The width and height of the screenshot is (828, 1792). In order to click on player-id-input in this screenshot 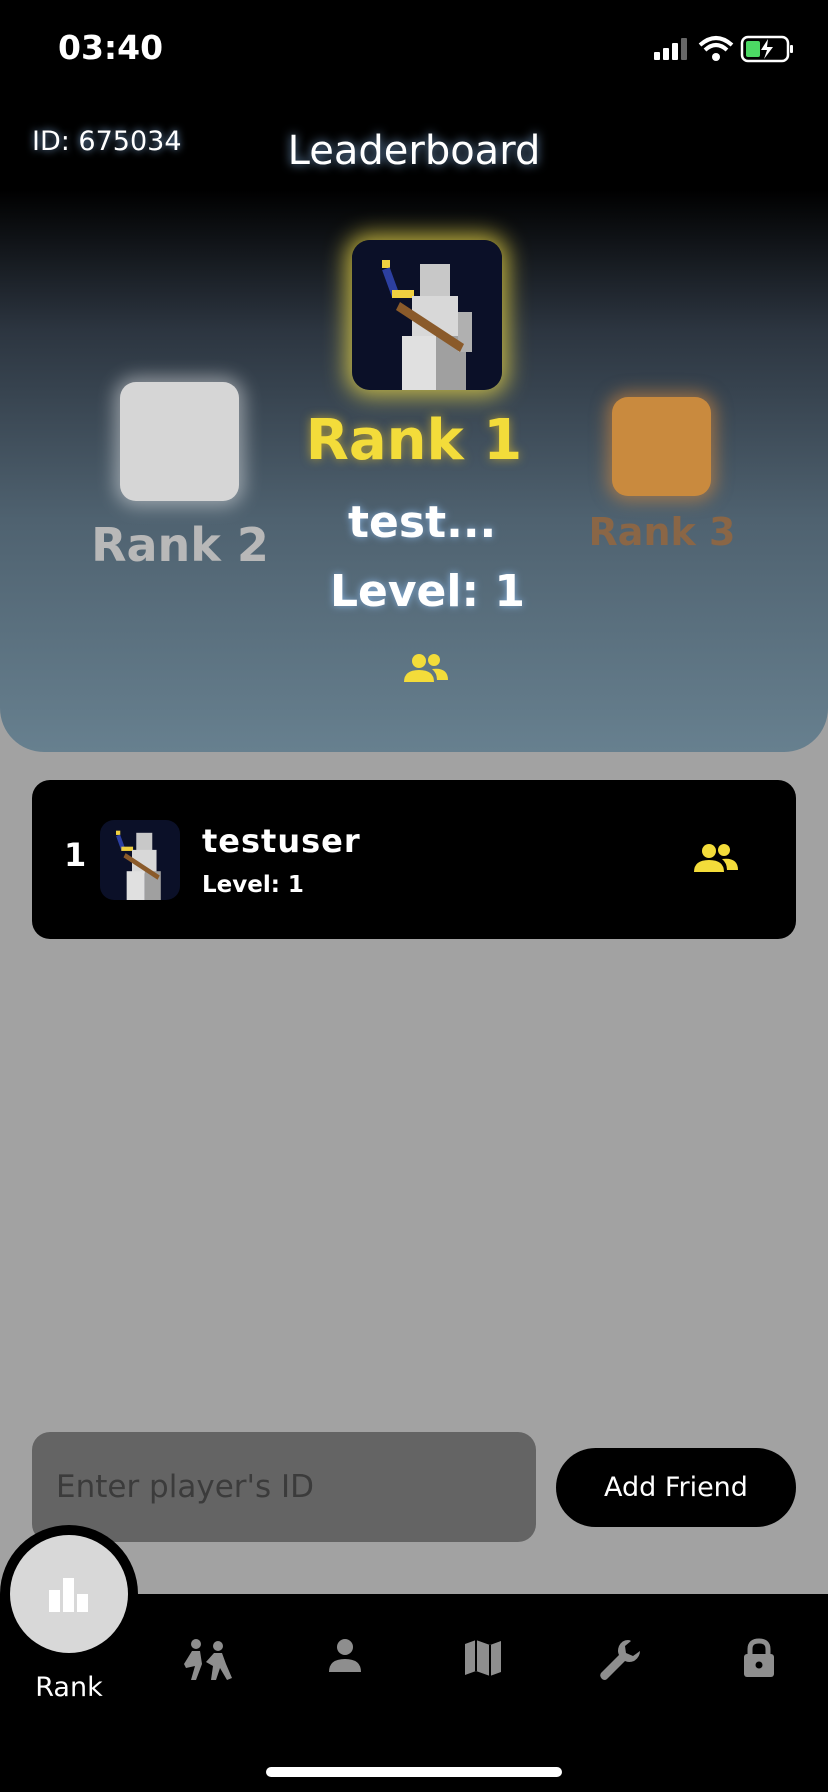, I will do `click(284, 1487)`.